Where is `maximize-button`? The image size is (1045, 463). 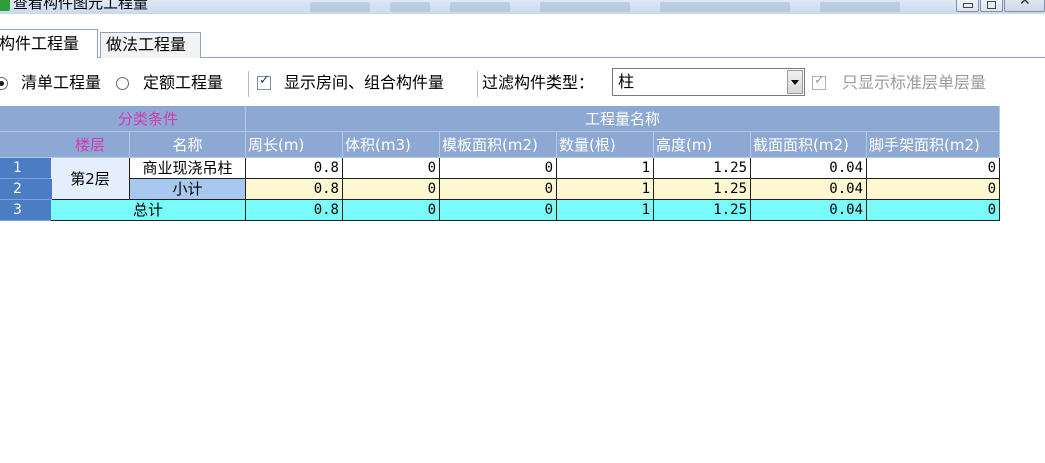
maximize-button is located at coordinates (991, 6).